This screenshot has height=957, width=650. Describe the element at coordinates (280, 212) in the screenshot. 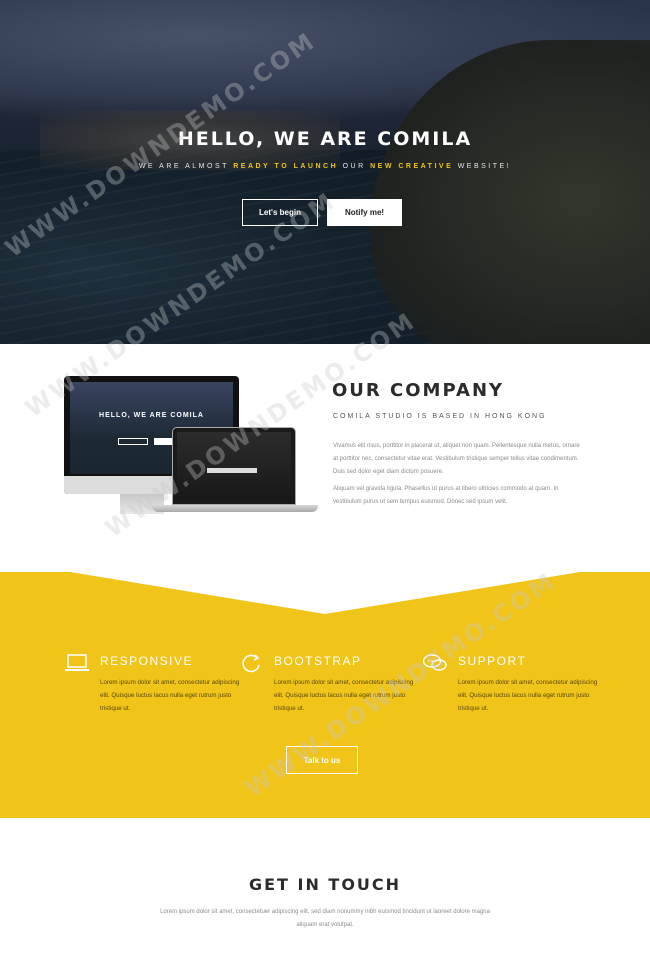

I see `lets-begin-button: Let's begin` at that location.